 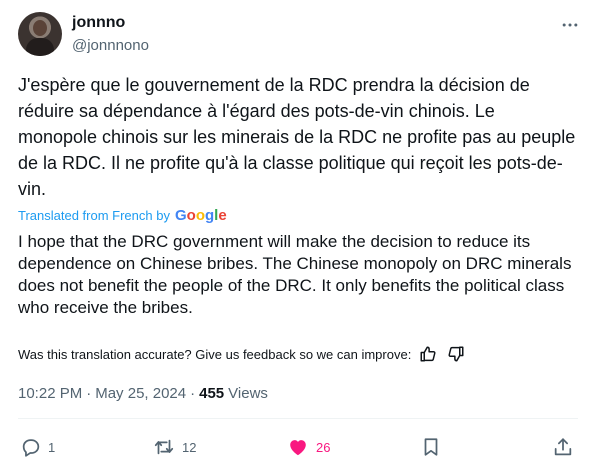 What do you see at coordinates (110, 45) in the screenshot?
I see `author-handle: @jonnnono` at bounding box center [110, 45].